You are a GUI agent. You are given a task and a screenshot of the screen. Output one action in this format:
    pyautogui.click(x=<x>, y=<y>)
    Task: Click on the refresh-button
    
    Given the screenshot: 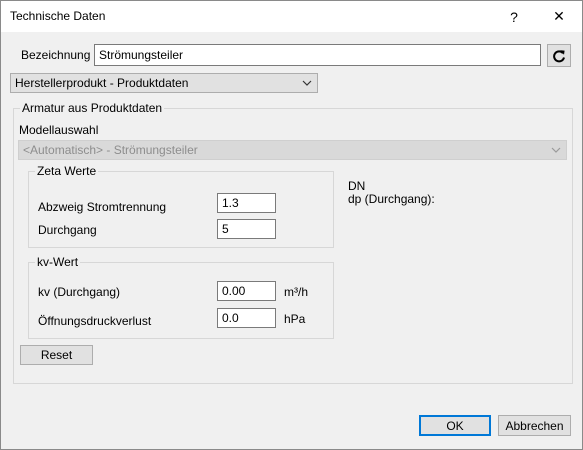 What is the action you would take?
    pyautogui.click(x=559, y=55)
    